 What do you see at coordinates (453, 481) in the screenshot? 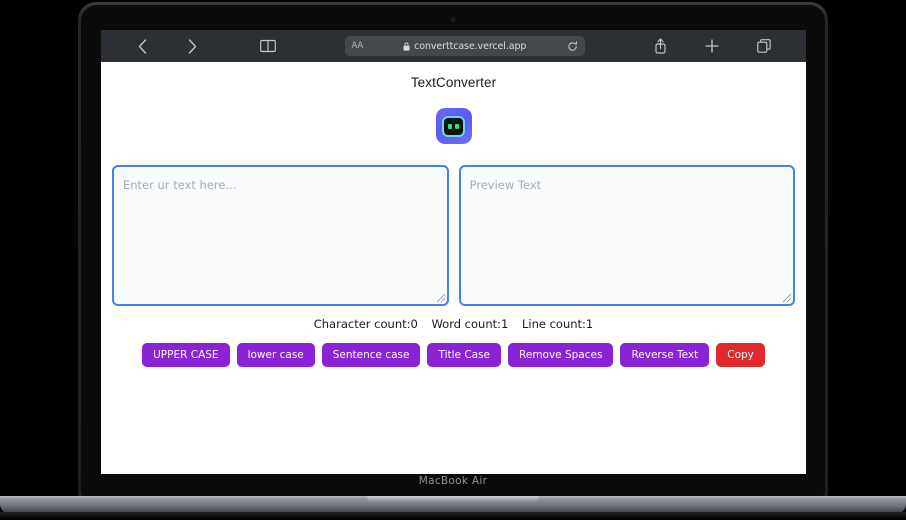
I see `device-model-label: MacBook Air` at bounding box center [453, 481].